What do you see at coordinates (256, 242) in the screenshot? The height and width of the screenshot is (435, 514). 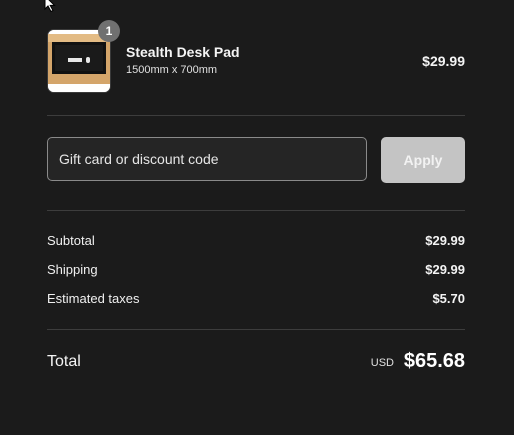 I see `subtotal-line: Subtotal $29.99` at bounding box center [256, 242].